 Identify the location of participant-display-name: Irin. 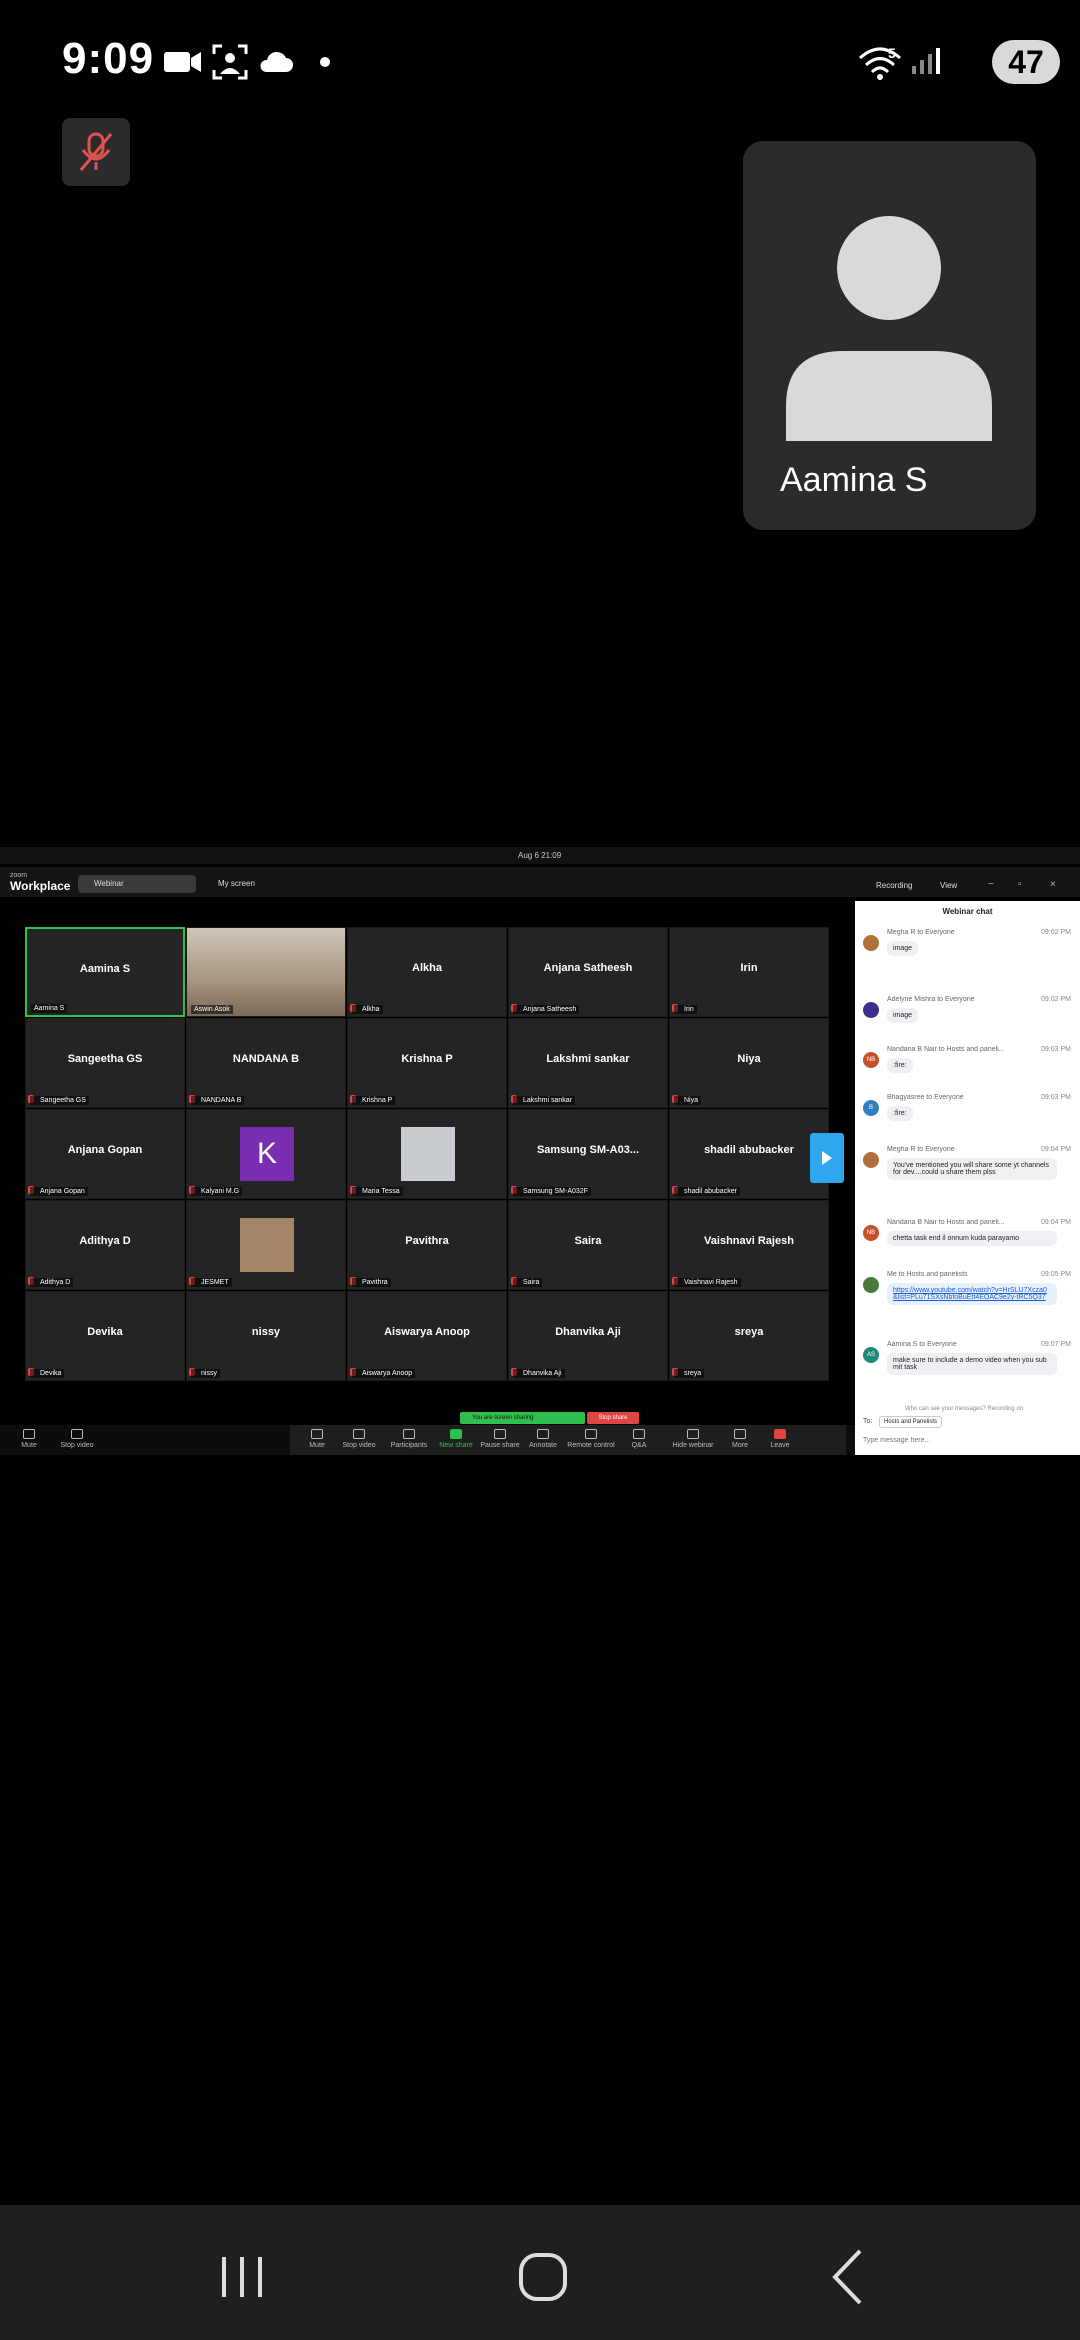
(749, 968).